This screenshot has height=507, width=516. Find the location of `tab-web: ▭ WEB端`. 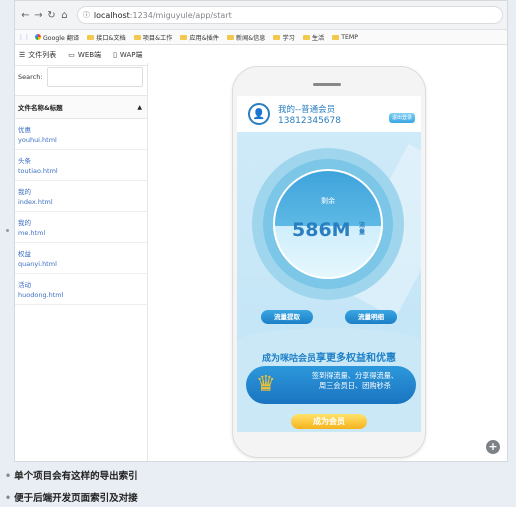

tab-web: ▭ WEB端 is located at coordinates (84, 55).